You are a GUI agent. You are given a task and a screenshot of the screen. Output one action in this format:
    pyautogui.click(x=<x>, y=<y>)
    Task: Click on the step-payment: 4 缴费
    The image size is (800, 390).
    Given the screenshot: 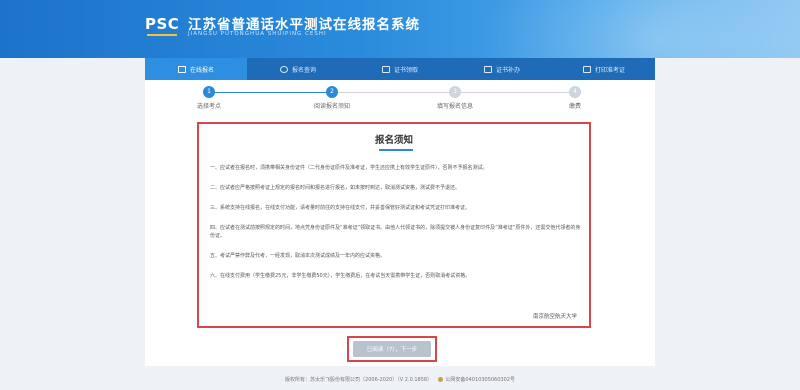 What is the action you would take?
    pyautogui.click(x=575, y=98)
    